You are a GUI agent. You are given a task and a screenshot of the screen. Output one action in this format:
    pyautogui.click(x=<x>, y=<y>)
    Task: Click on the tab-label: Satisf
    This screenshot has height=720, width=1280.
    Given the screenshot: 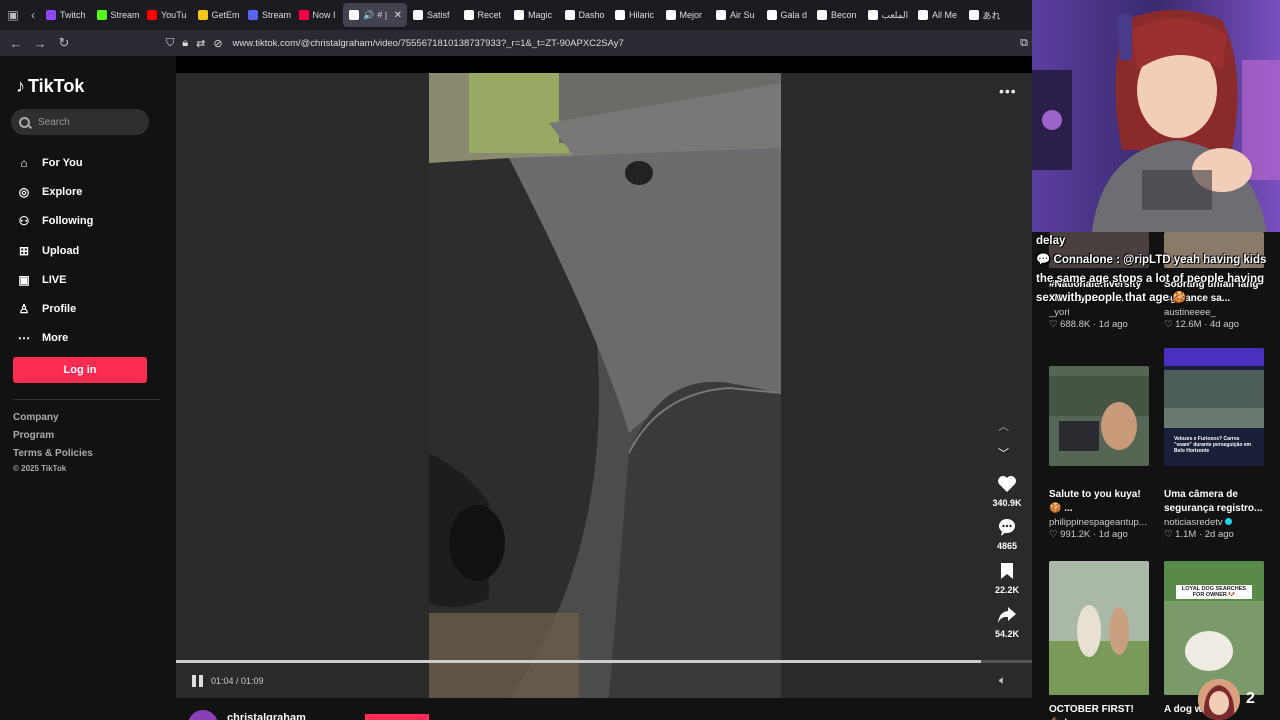 What is the action you would take?
    pyautogui.click(x=438, y=15)
    